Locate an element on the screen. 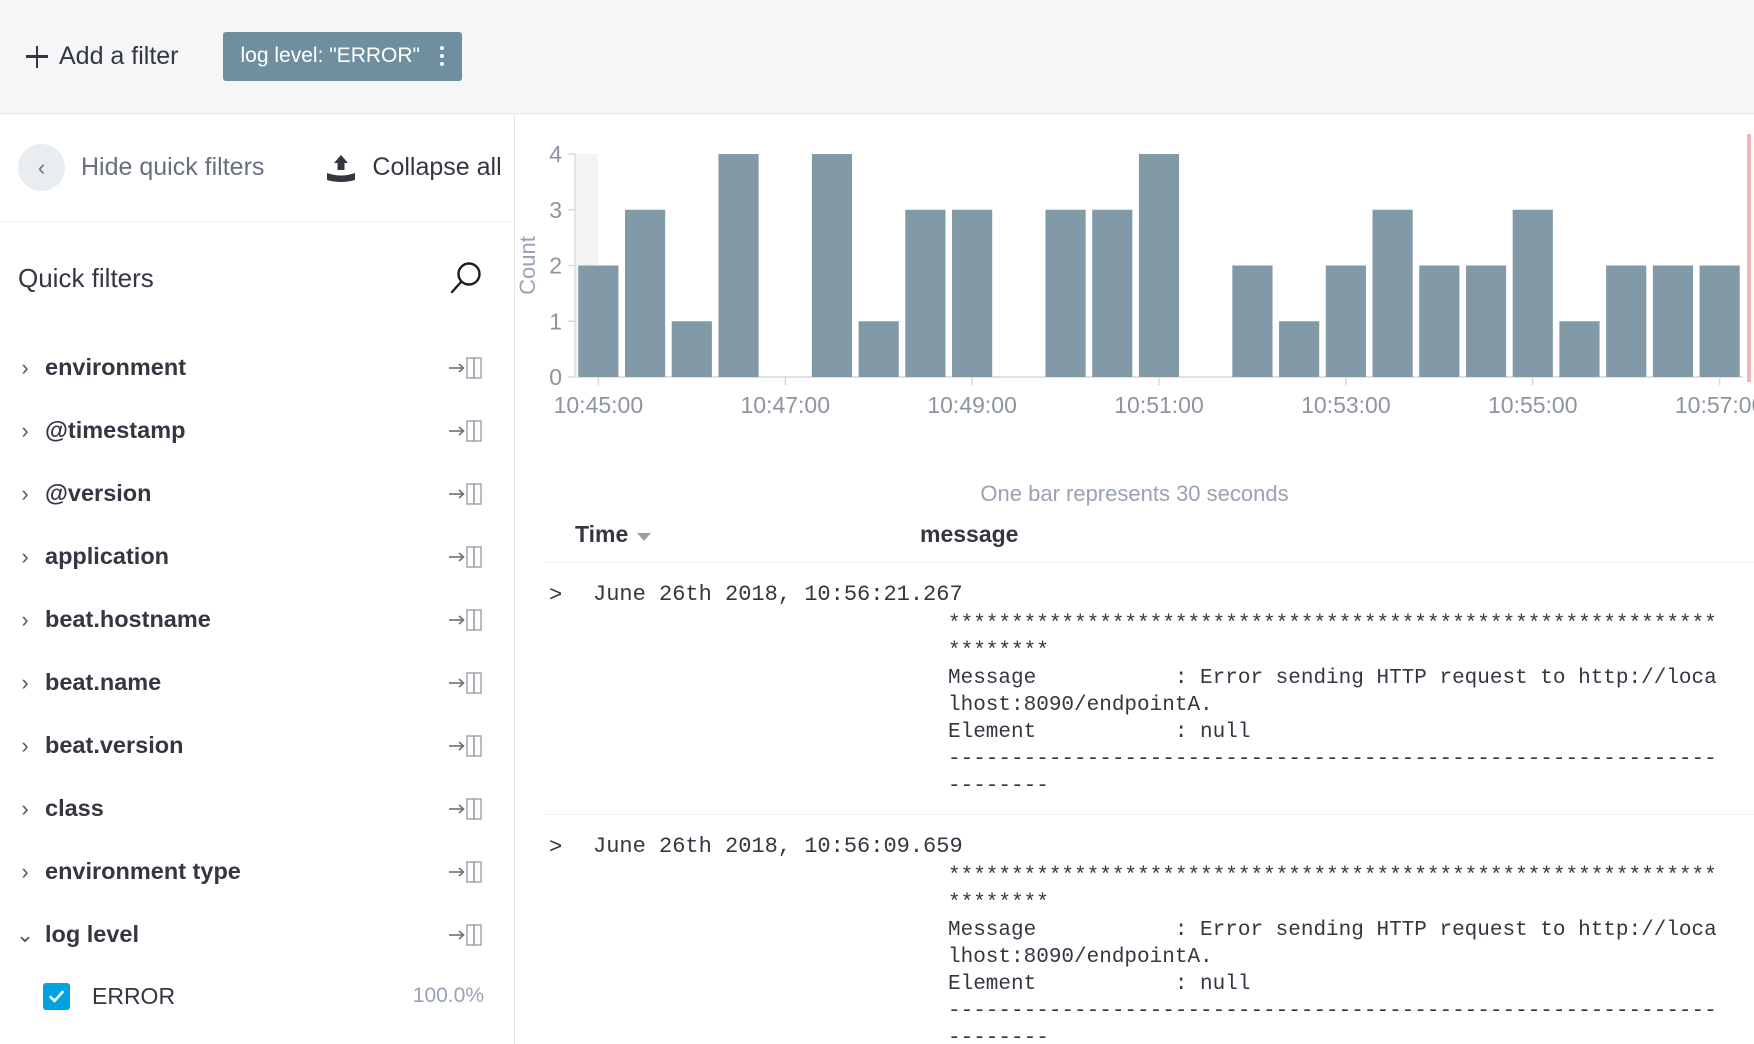  svg-text: 4 is located at coordinates (555, 154).